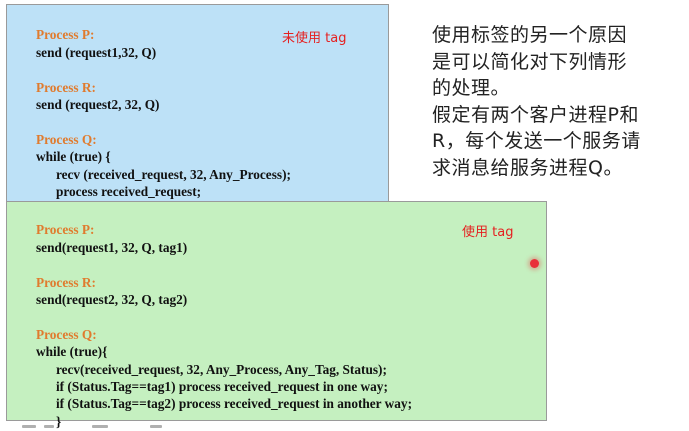 The image size is (689, 431). I want to click on untagged-process-q-line-3: process received_request;, so click(119, 192).